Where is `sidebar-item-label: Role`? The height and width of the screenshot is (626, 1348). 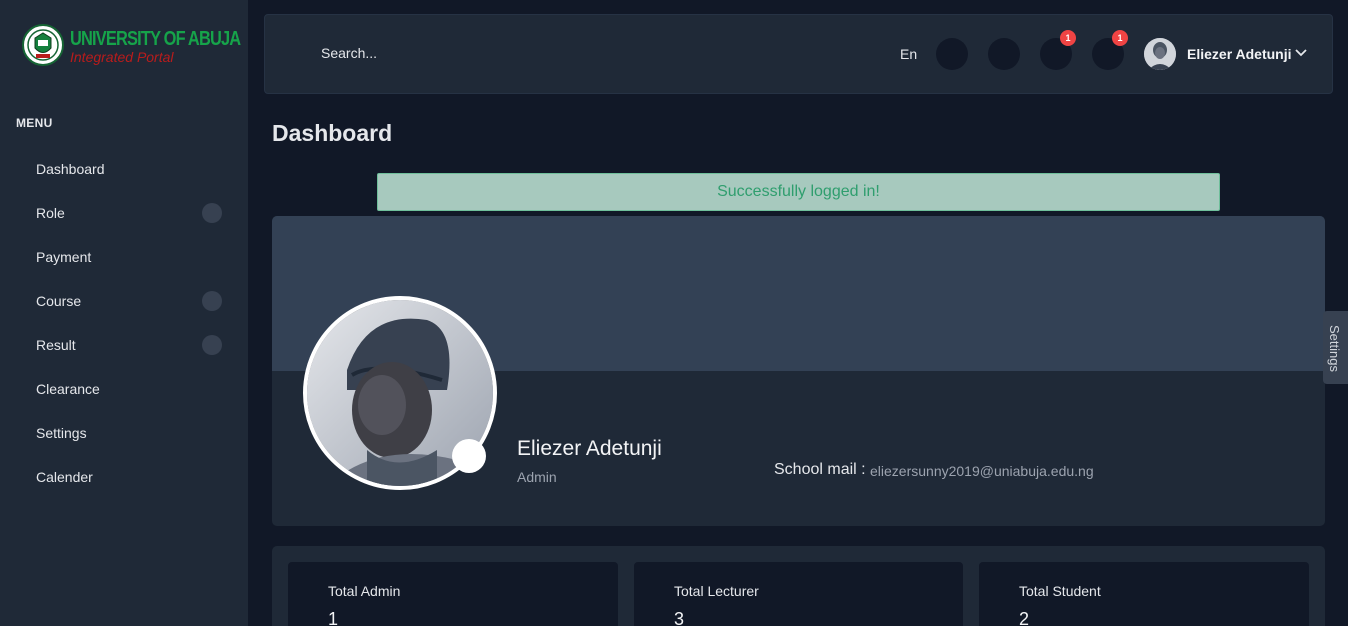
sidebar-item-label: Role is located at coordinates (50, 213).